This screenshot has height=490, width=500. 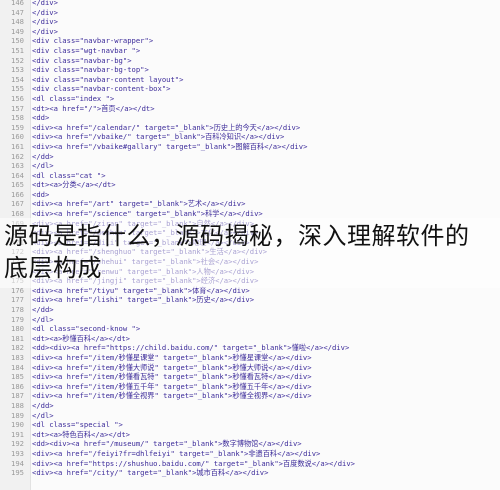 I want to click on title-line-1: 源码是指什么，源码揭秘，深入理解软件的, so click(x=237, y=236).